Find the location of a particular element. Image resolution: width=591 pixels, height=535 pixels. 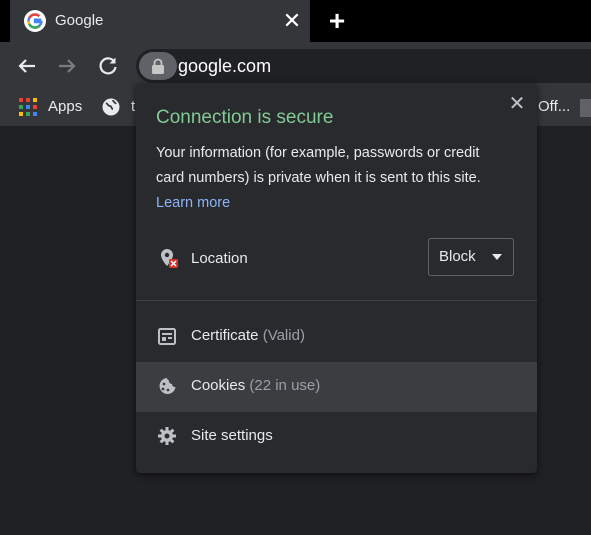

chevron-down-icon is located at coordinates (497, 257).